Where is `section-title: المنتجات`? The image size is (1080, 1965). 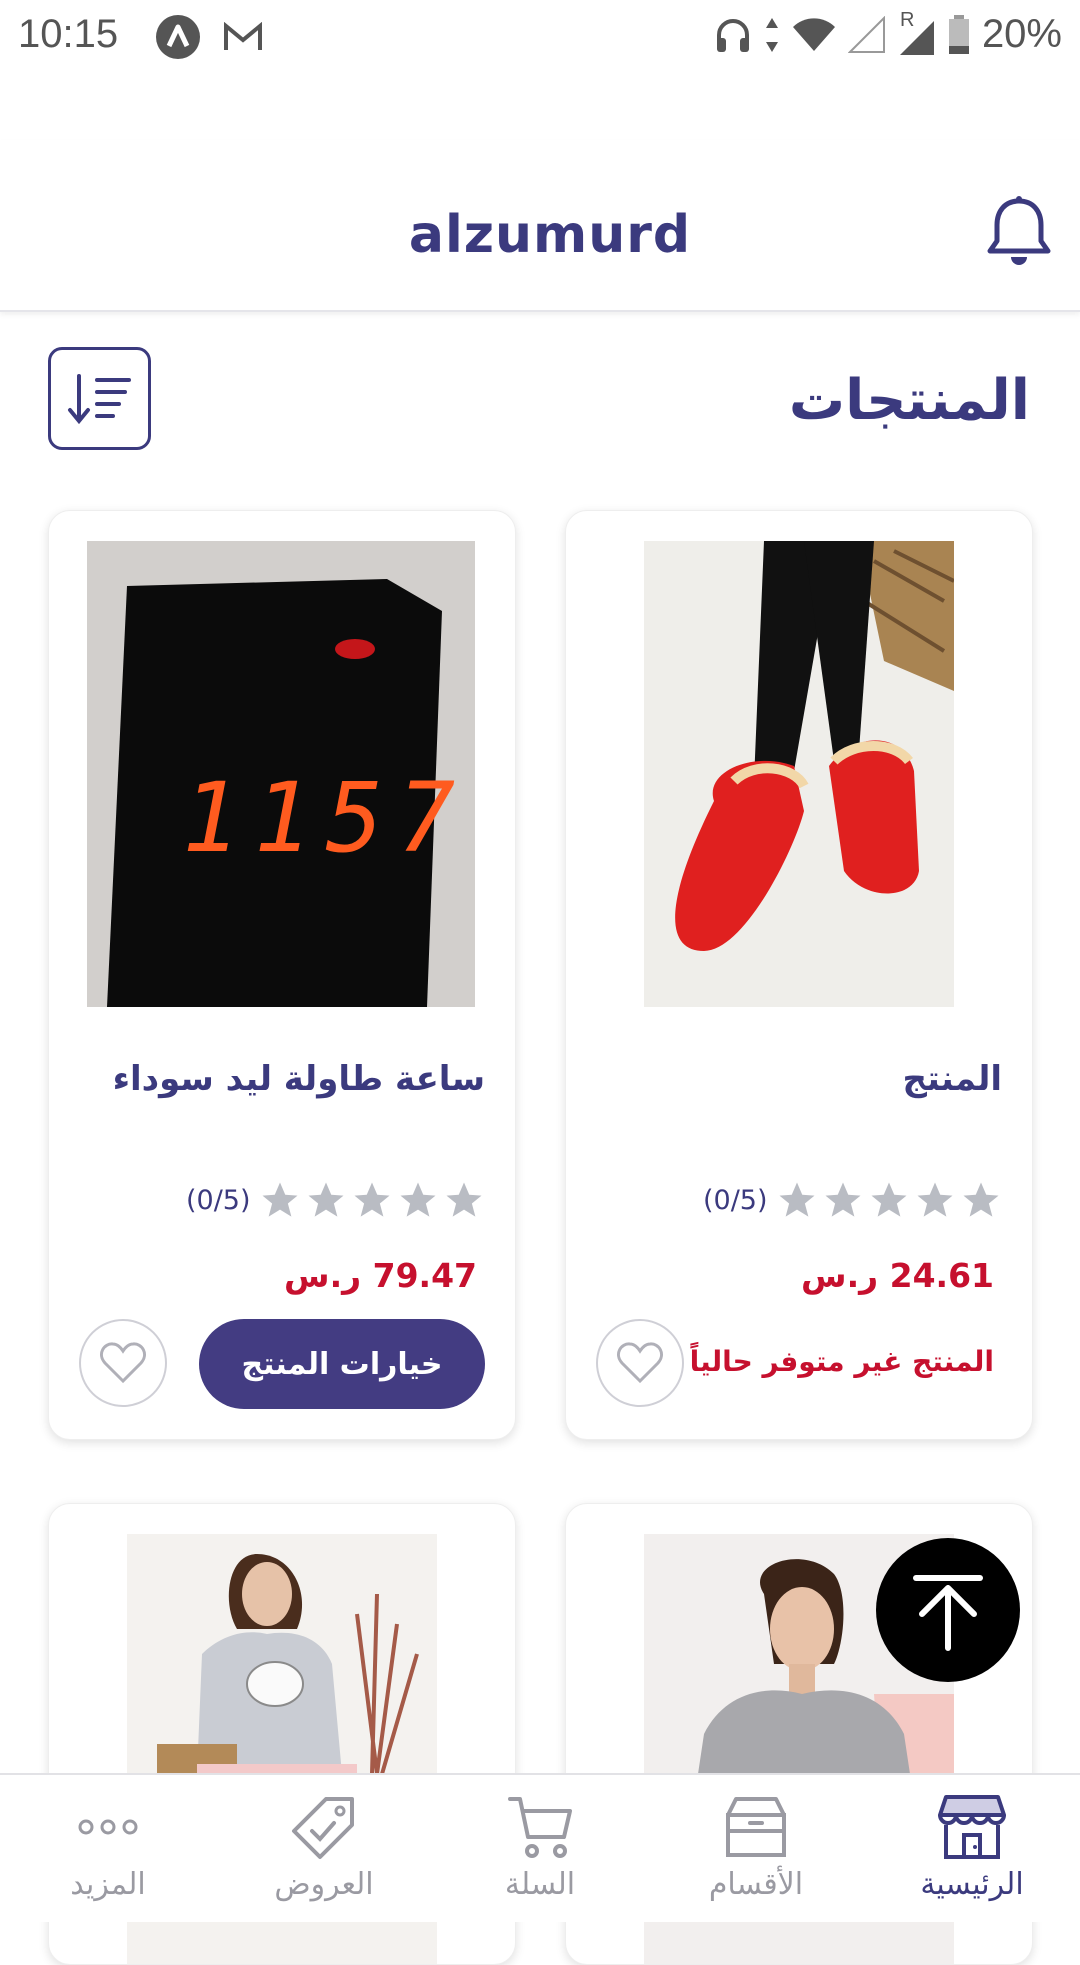
section-title: المنتجات is located at coordinates (909, 400).